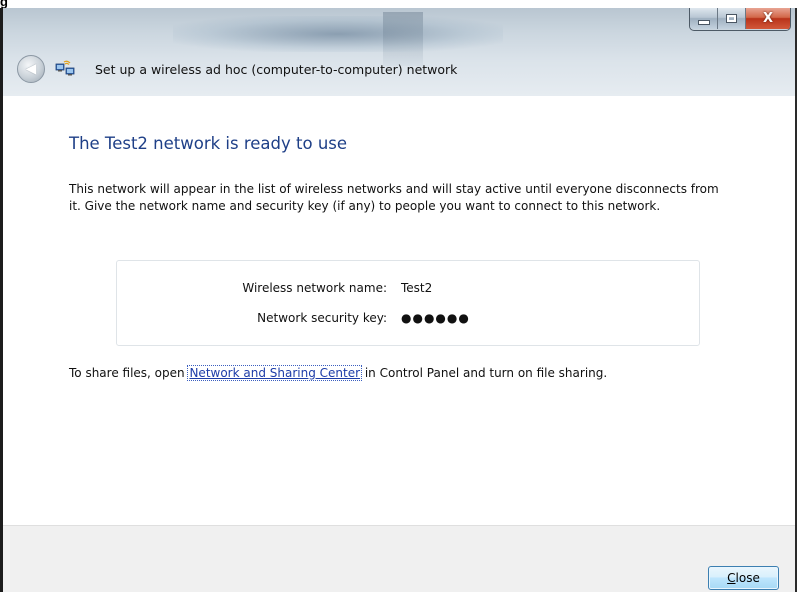  What do you see at coordinates (4, 4) in the screenshot?
I see `figure-caption-fragment: g` at bounding box center [4, 4].